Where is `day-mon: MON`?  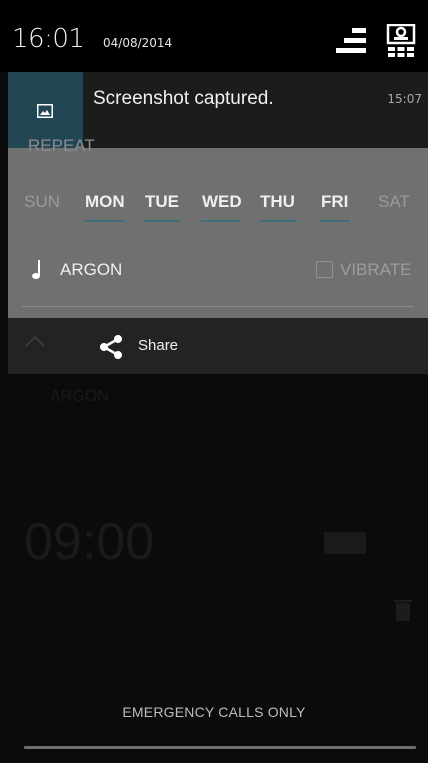
day-mon: MON is located at coordinates (105, 202).